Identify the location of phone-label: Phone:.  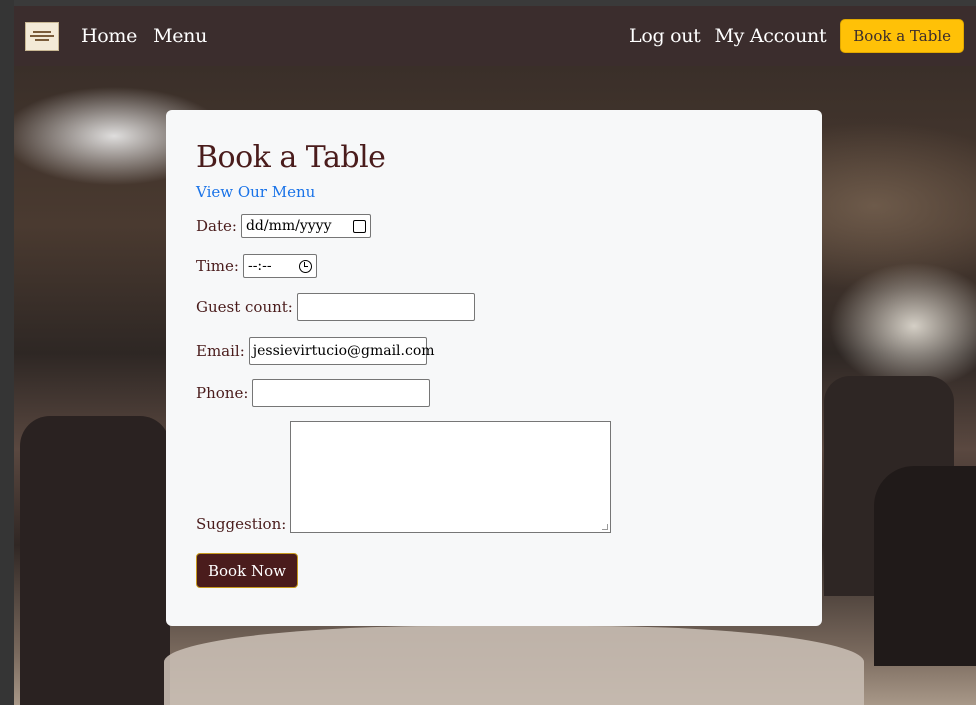
(222, 393).